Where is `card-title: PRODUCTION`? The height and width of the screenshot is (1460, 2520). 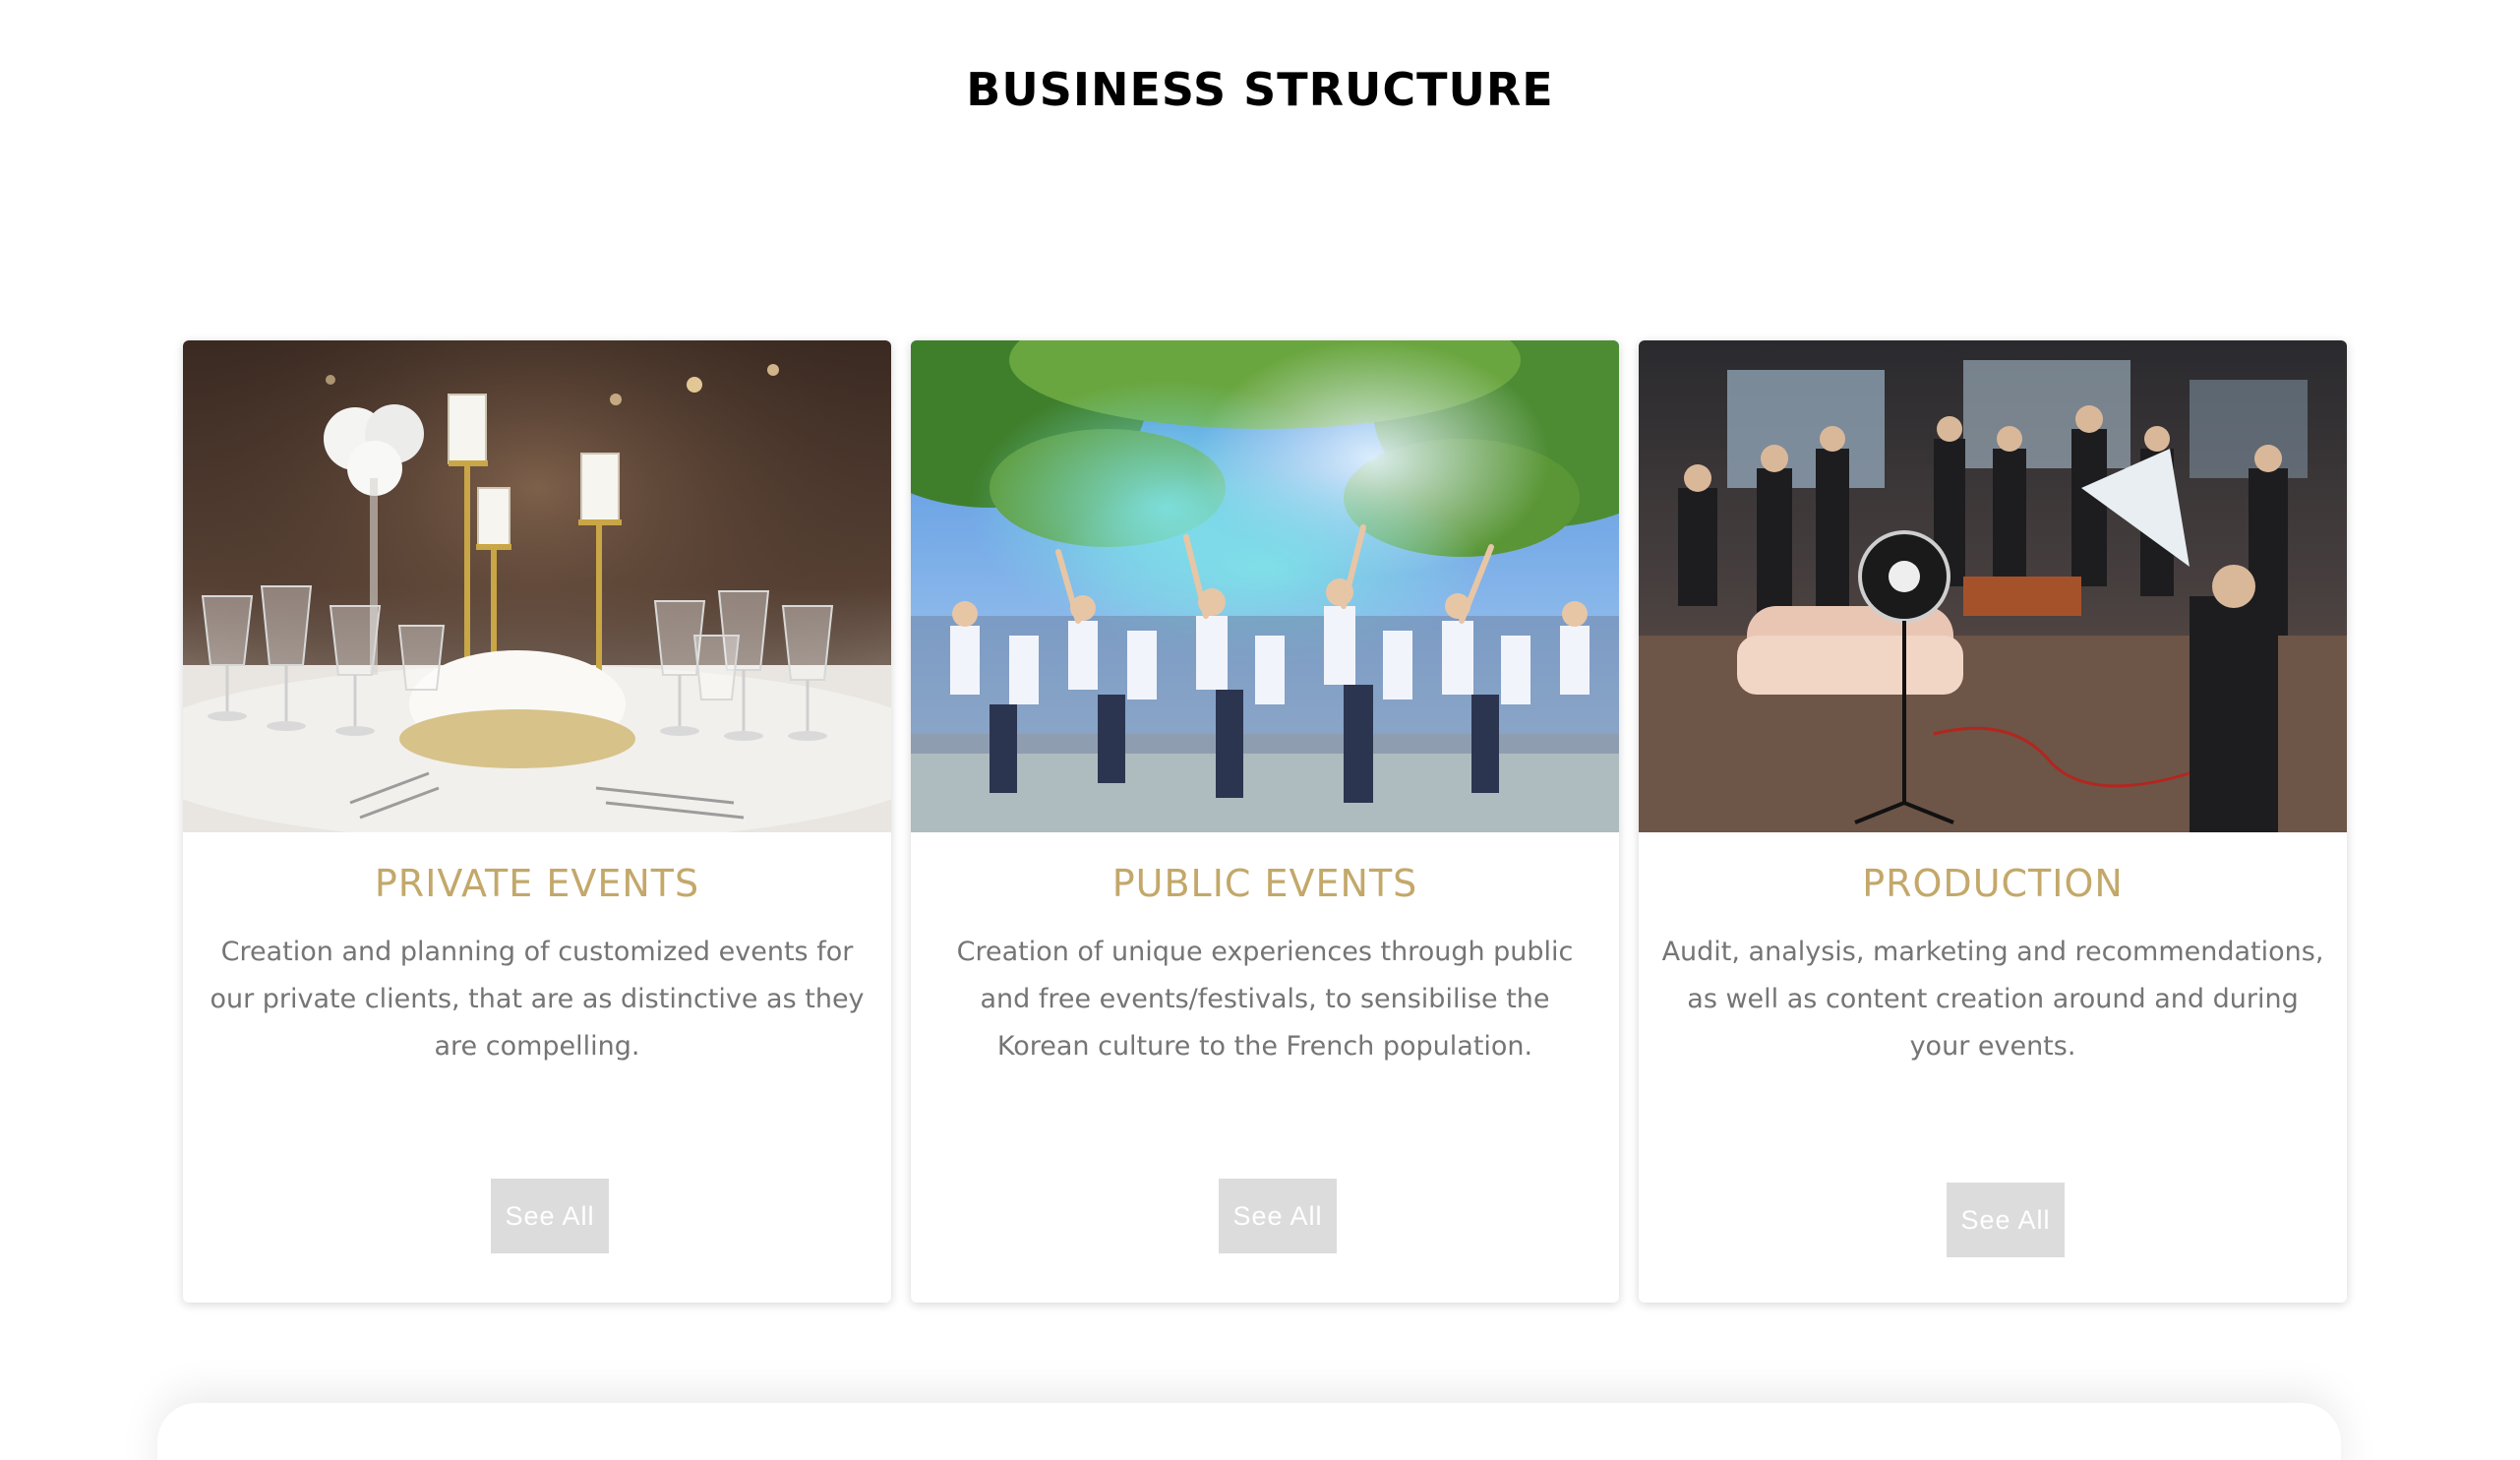
card-title: PRODUCTION is located at coordinates (1993, 883).